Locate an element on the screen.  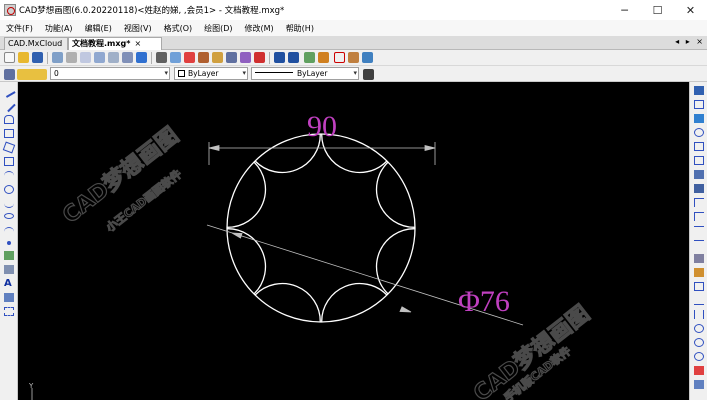
chamfer-icon is located at coordinates (699, 216).